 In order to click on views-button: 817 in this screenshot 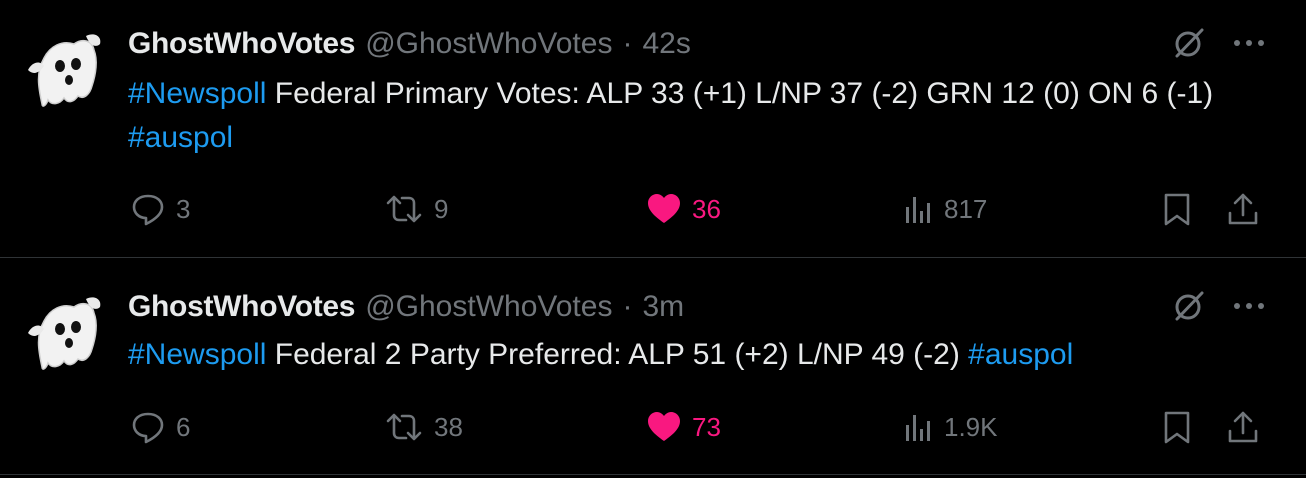, I will do `click(945, 209)`.